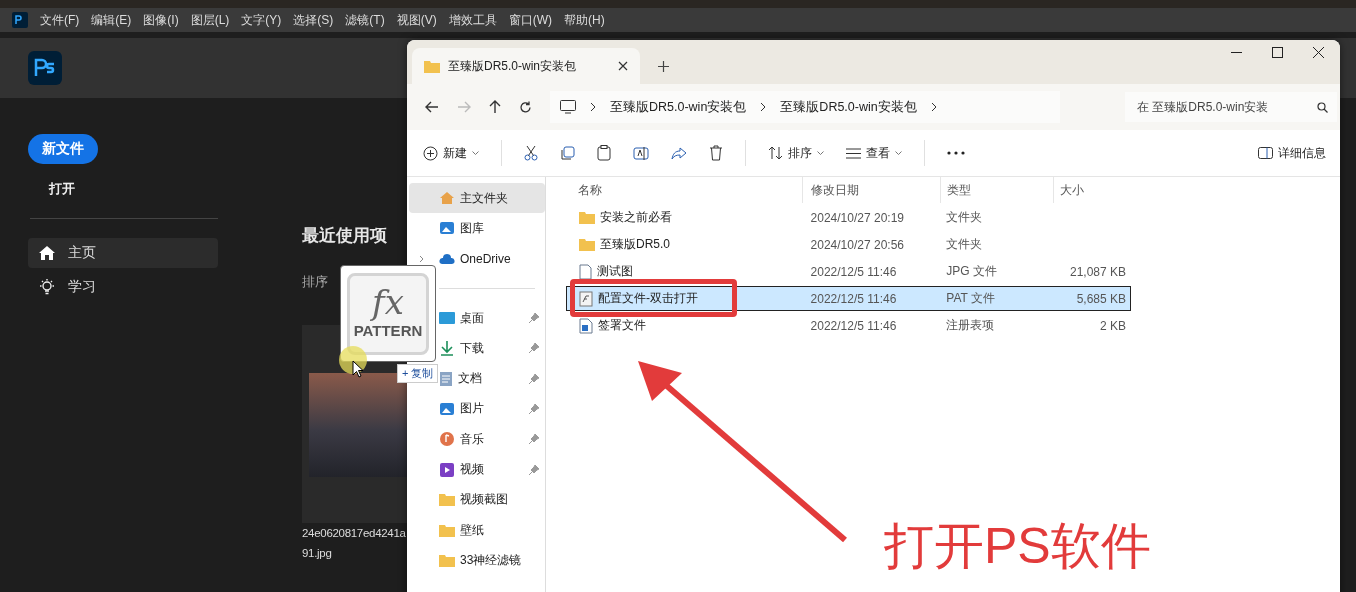  Describe the element at coordinates (636, 217) in the screenshot. I see `file-name: 安装之前必看` at that location.